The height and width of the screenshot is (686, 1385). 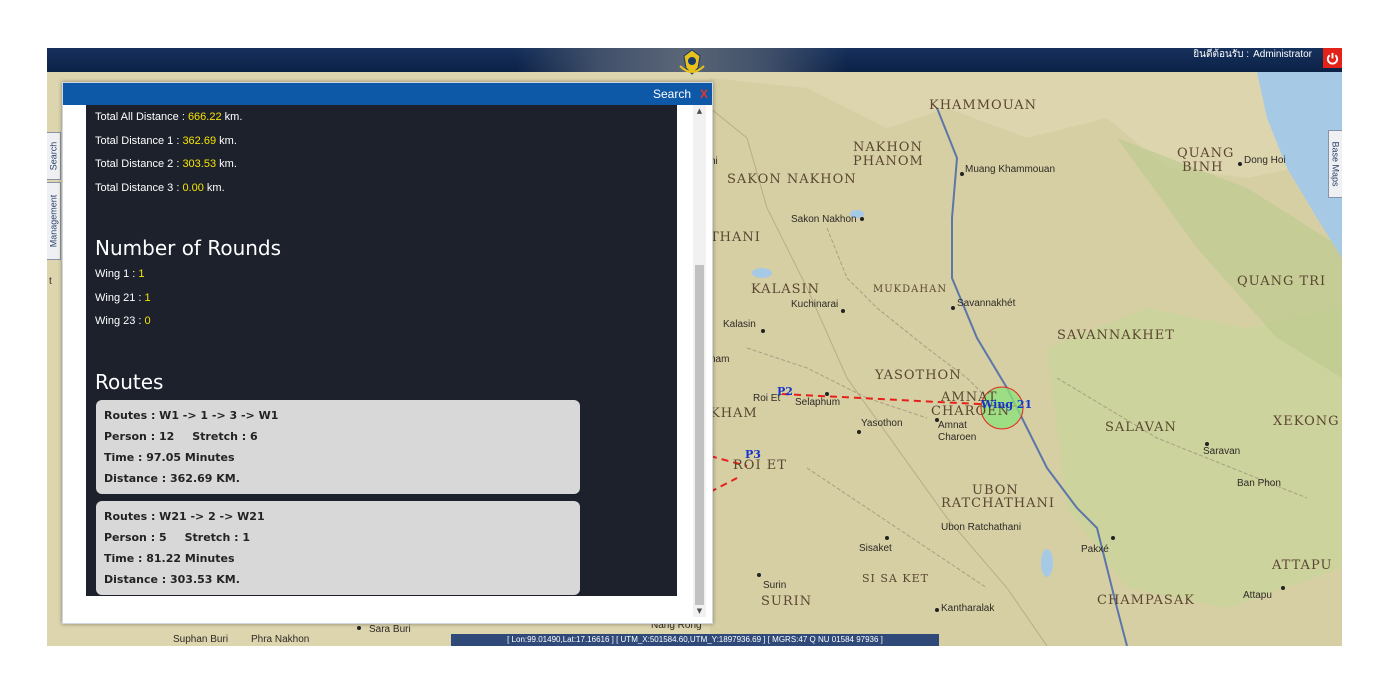 What do you see at coordinates (1302, 565) in the screenshot?
I see `map-region-label: ATTAPU` at bounding box center [1302, 565].